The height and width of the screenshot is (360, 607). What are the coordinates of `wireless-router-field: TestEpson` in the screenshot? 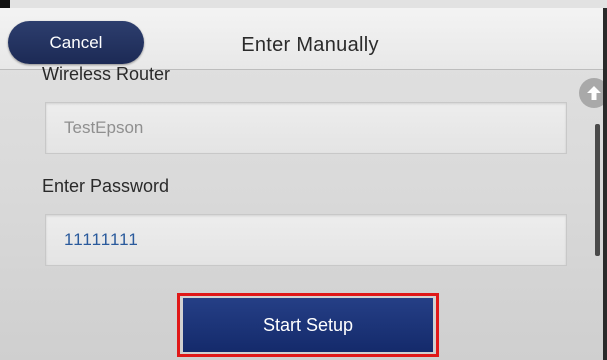 It's located at (306, 128).